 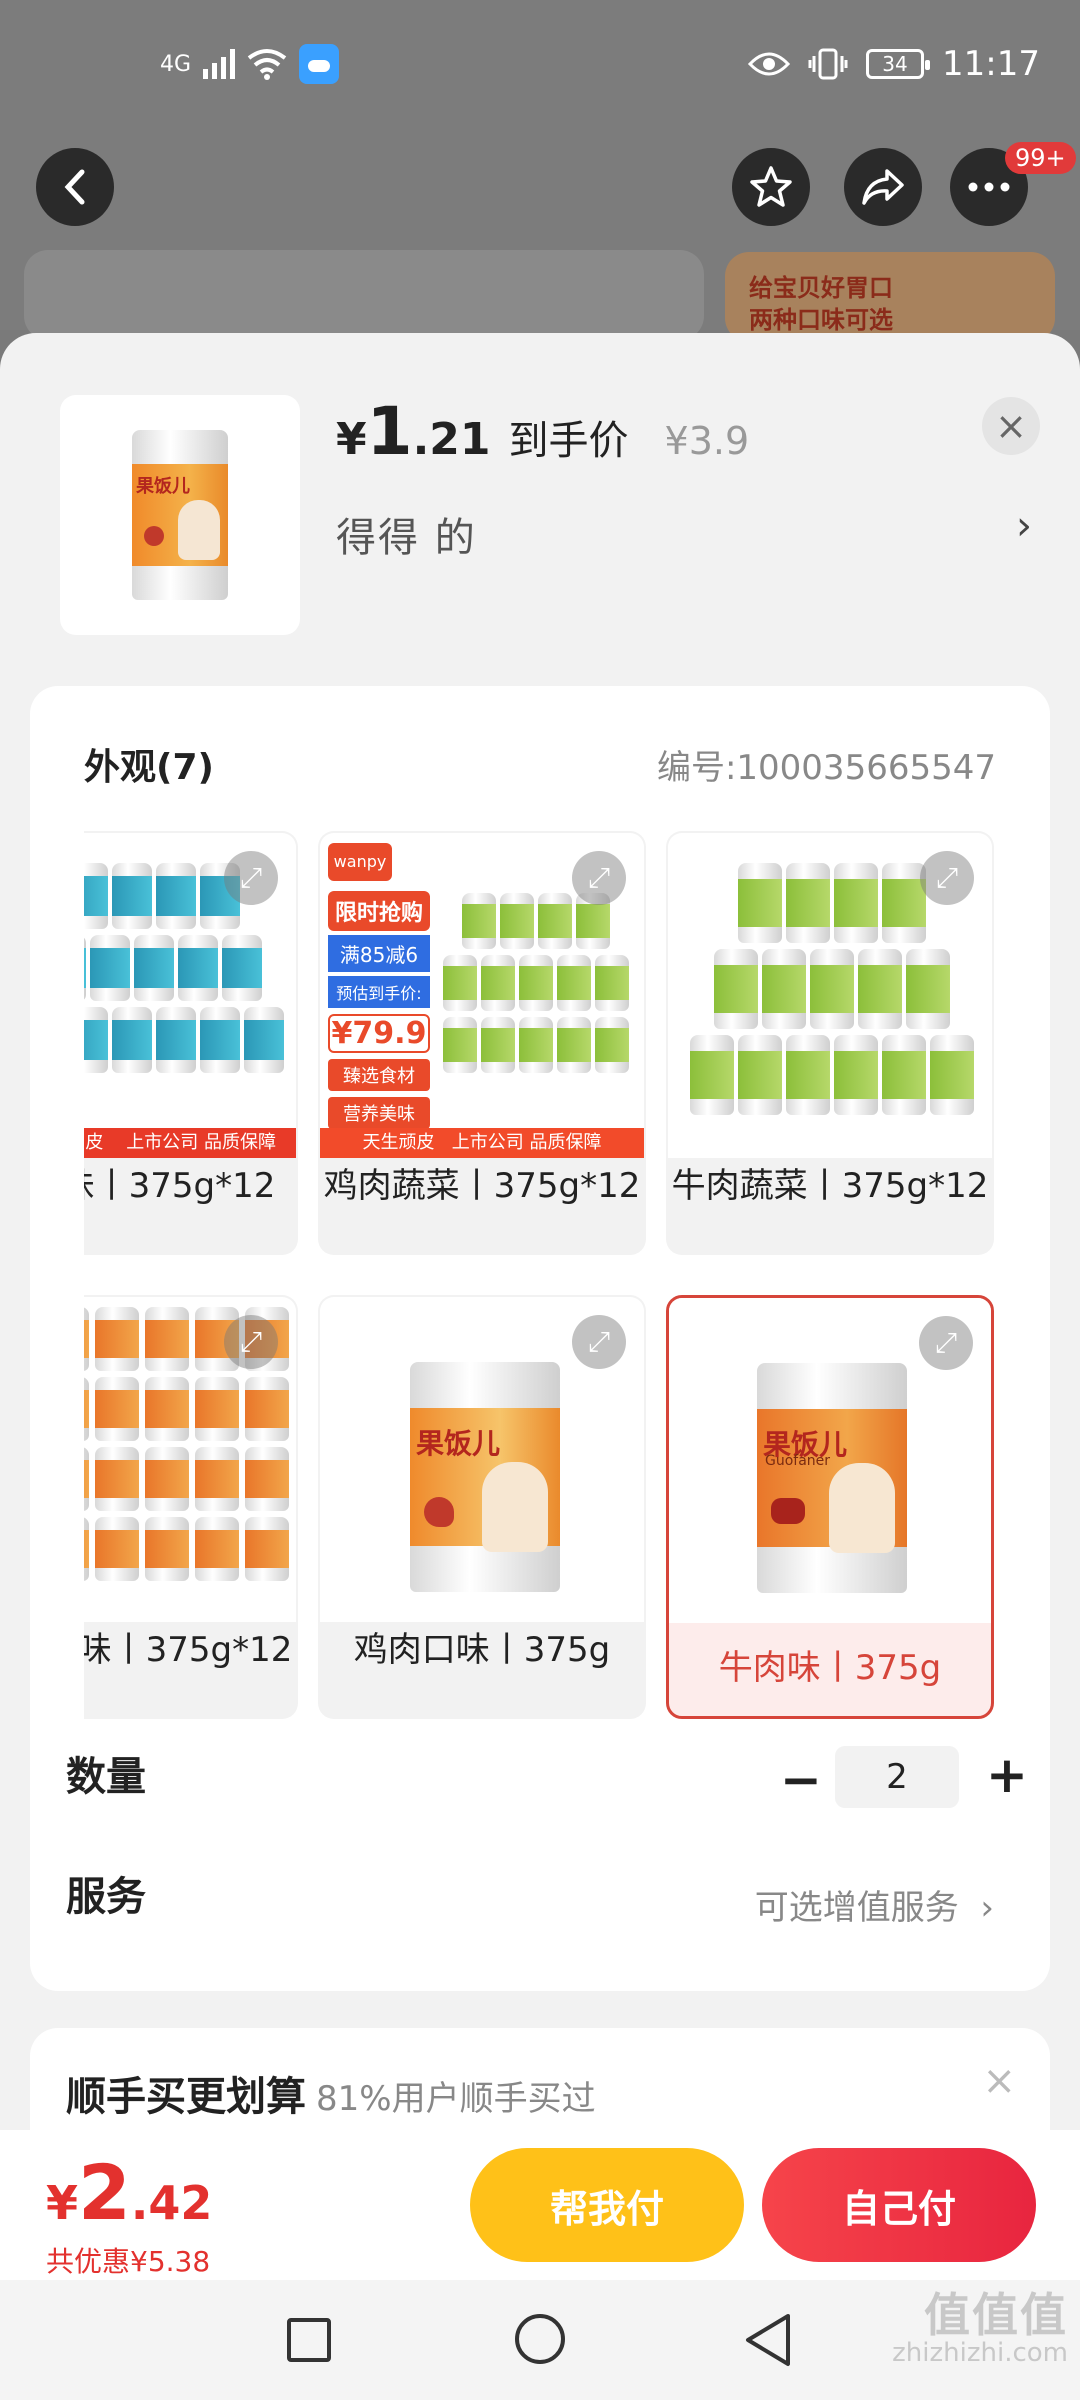 What do you see at coordinates (389, 431) in the screenshot?
I see `price-integer: 1` at bounding box center [389, 431].